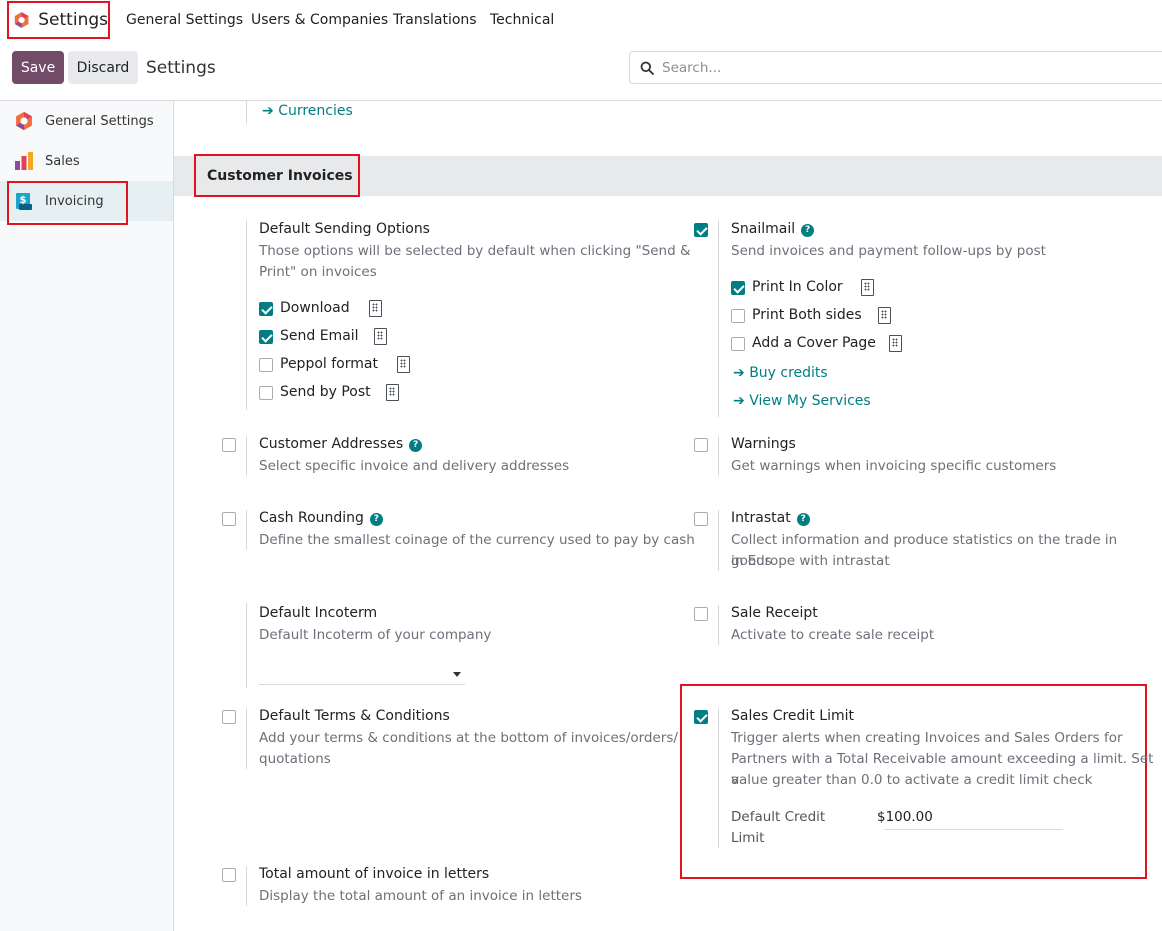 This screenshot has height=931, width=1162. I want to click on sidebar-item-sales: Sales, so click(86, 161).